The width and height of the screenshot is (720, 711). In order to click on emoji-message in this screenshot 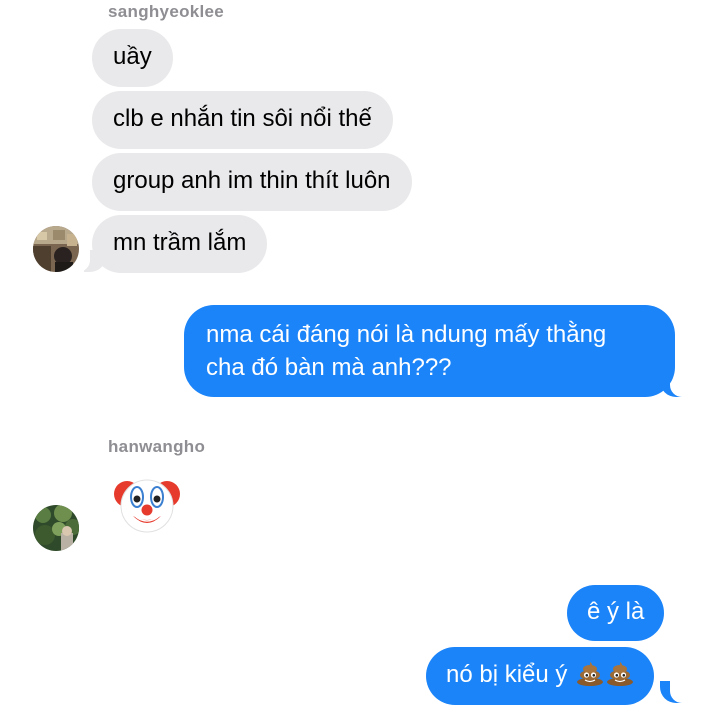, I will do `click(147, 506)`.